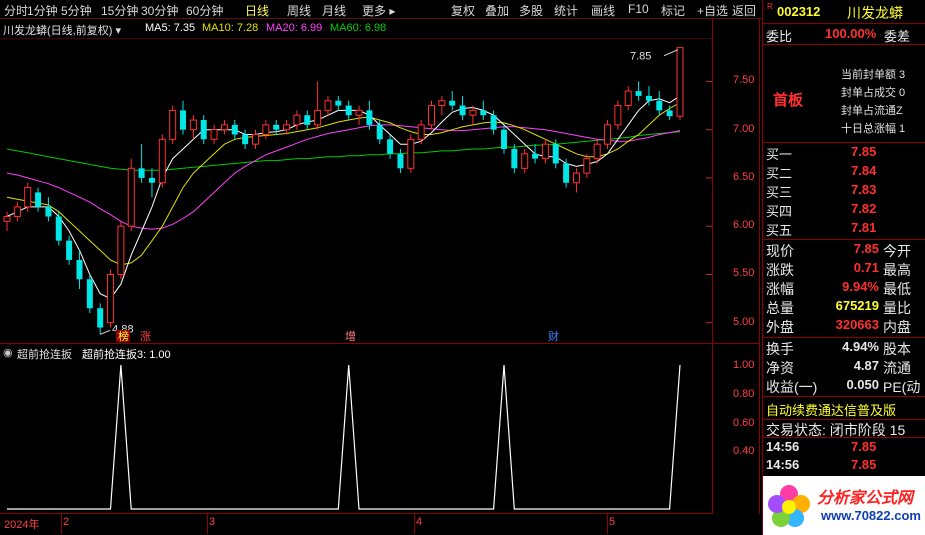 Image resolution: width=925 pixels, height=535 pixels. What do you see at coordinates (76, 10) in the screenshot?
I see `tab-3: 5分钟` at bounding box center [76, 10].